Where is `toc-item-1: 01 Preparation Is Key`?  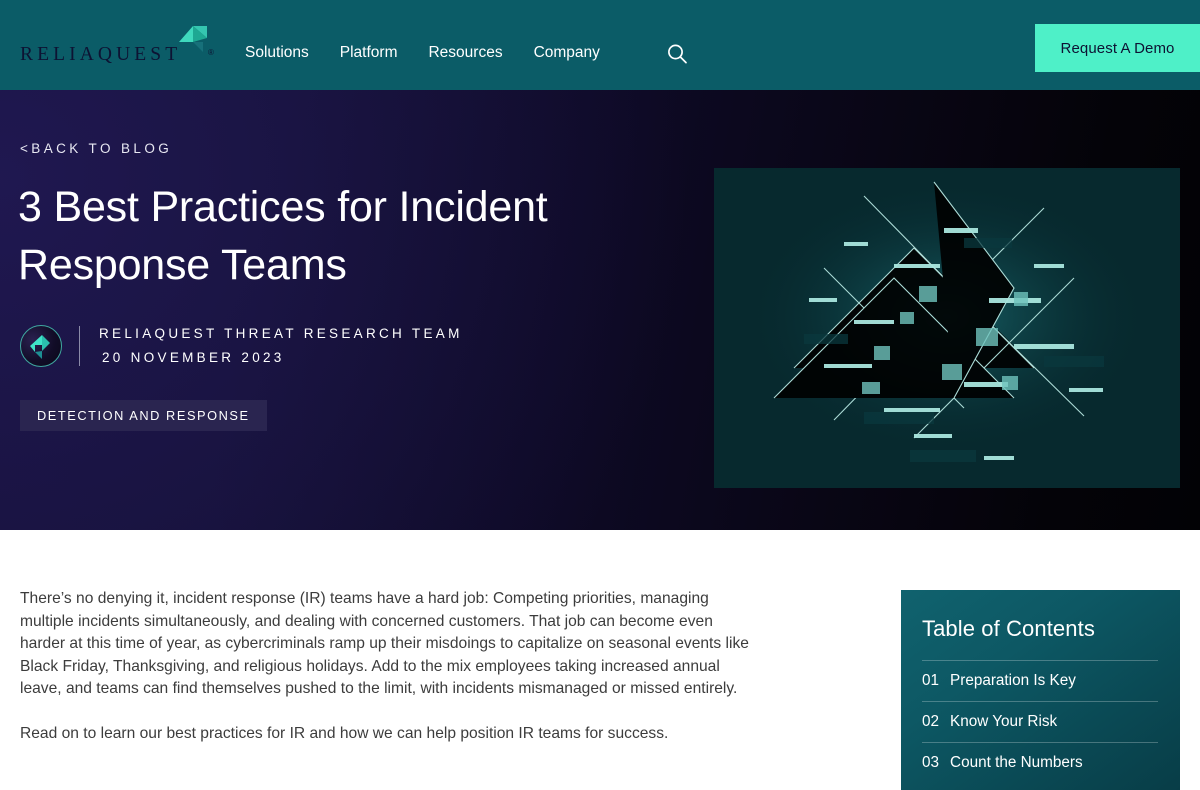 toc-item-1: 01 Preparation Is Key is located at coordinates (1040, 680).